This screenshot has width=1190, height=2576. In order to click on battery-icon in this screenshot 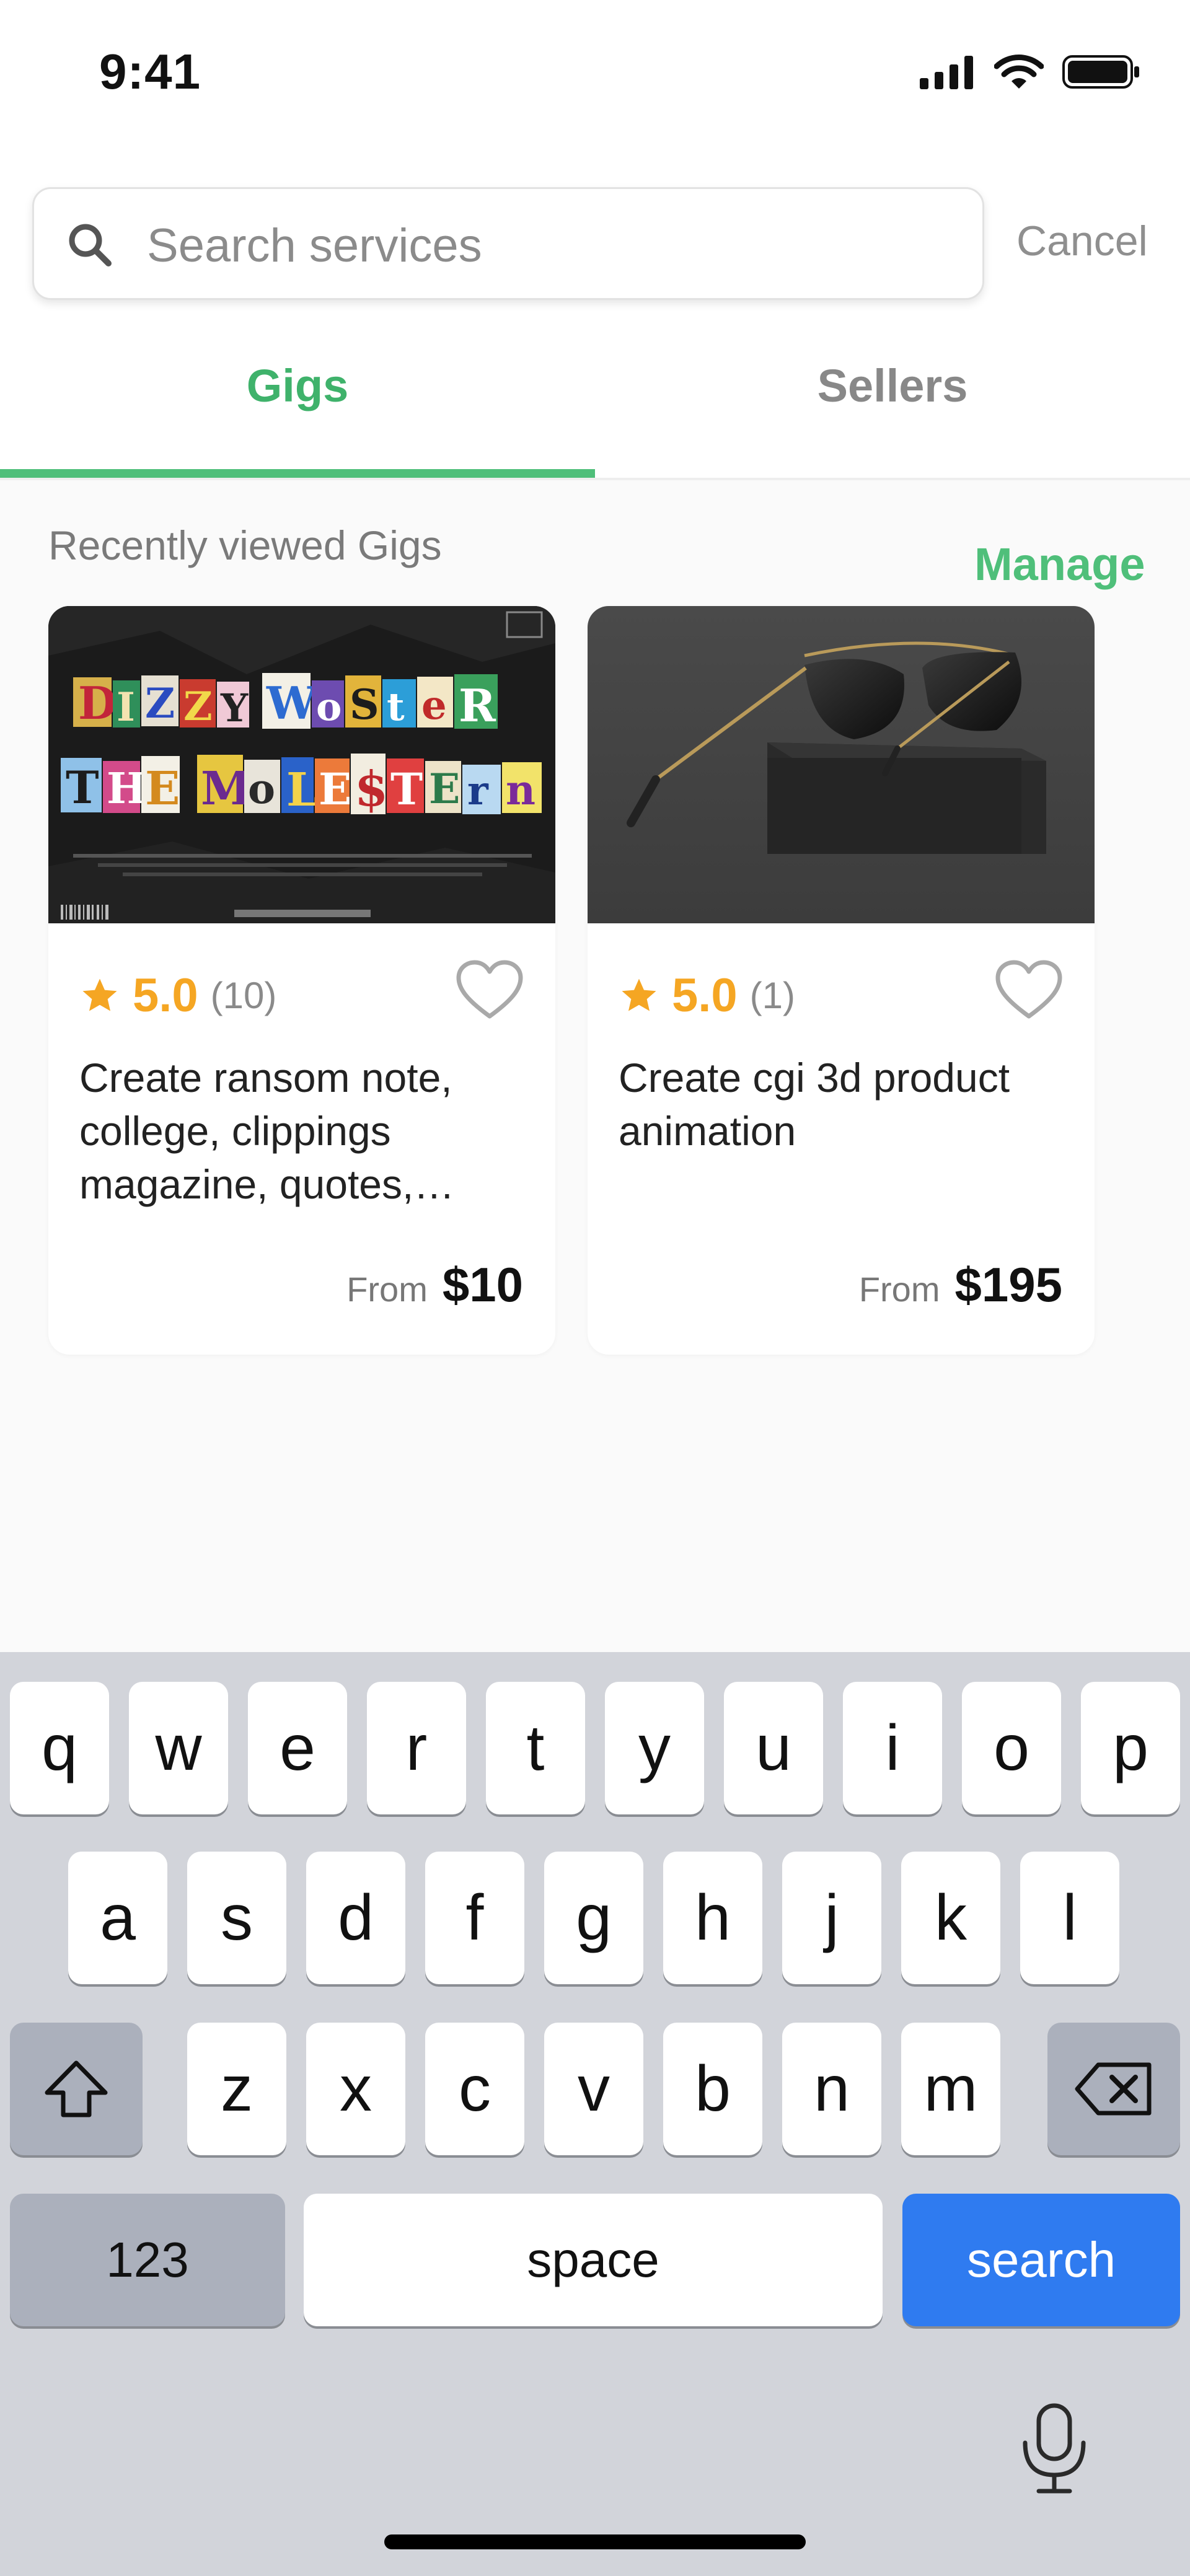, I will do `click(1100, 72)`.